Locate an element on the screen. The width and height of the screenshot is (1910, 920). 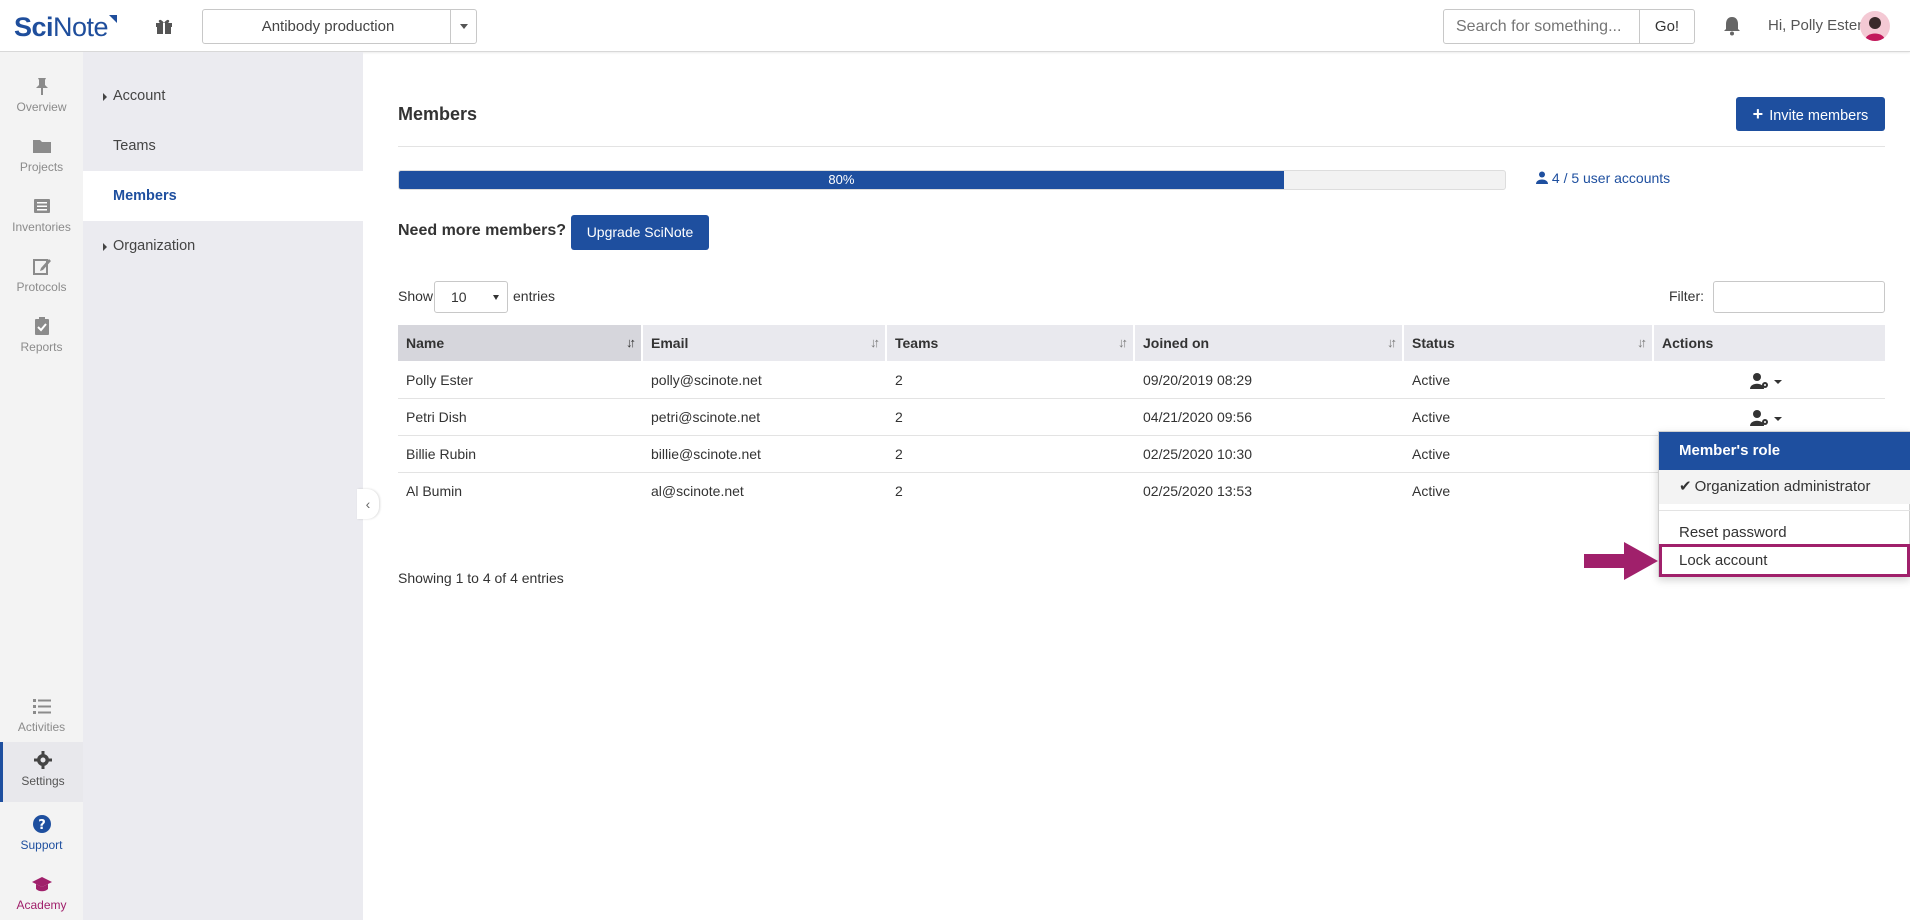
plus-icon: + is located at coordinates (1758, 114).